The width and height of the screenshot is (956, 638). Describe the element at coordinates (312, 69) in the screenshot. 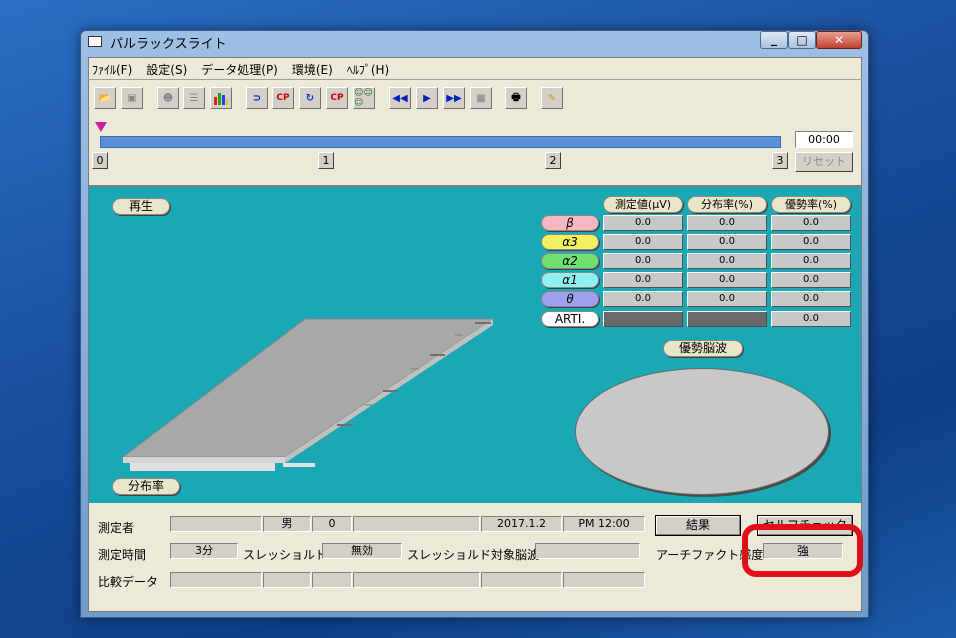

I see `menu-environment: 環境(E)` at that location.